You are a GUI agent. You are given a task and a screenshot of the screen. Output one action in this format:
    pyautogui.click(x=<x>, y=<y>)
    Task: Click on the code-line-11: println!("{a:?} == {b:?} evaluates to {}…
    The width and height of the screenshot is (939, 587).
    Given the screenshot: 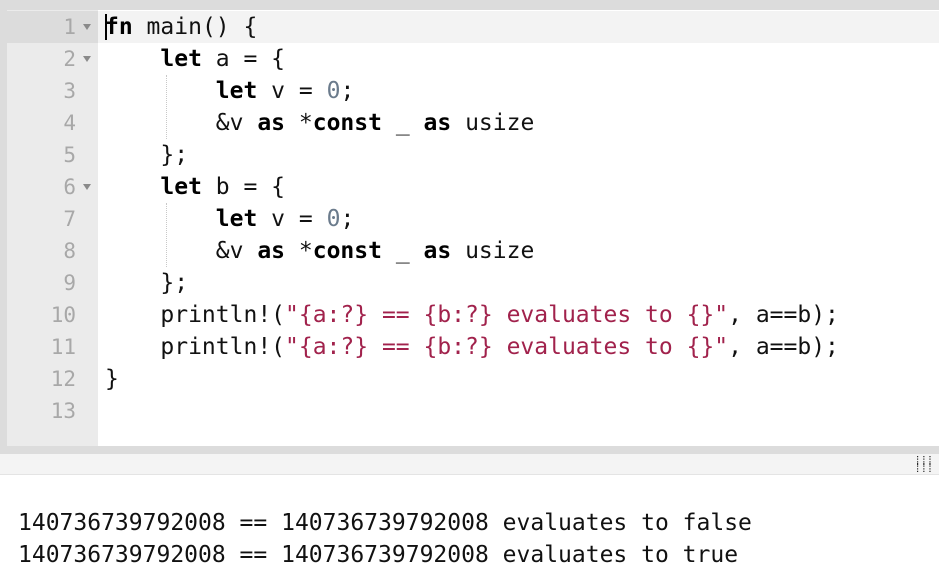 What is the action you would take?
    pyautogui.click(x=472, y=347)
    